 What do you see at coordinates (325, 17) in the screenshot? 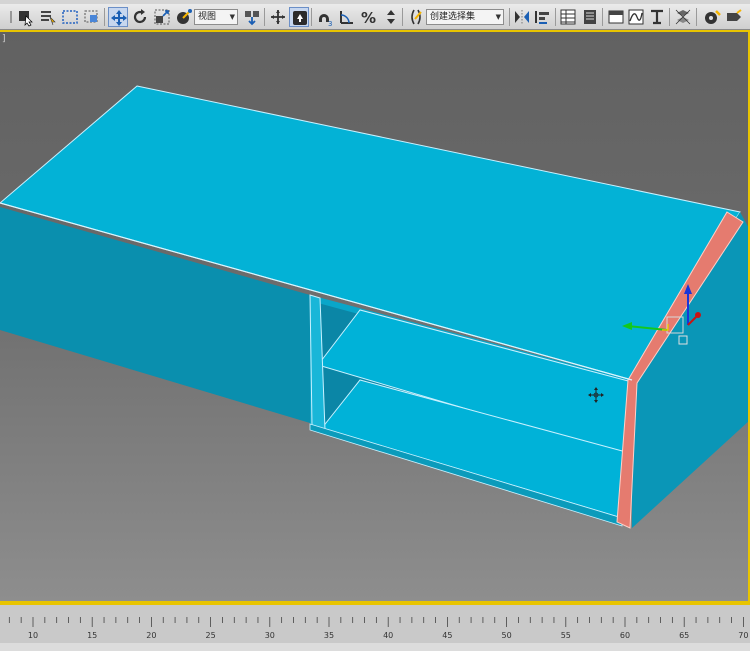
I see `snap-icon: 3` at bounding box center [325, 17].